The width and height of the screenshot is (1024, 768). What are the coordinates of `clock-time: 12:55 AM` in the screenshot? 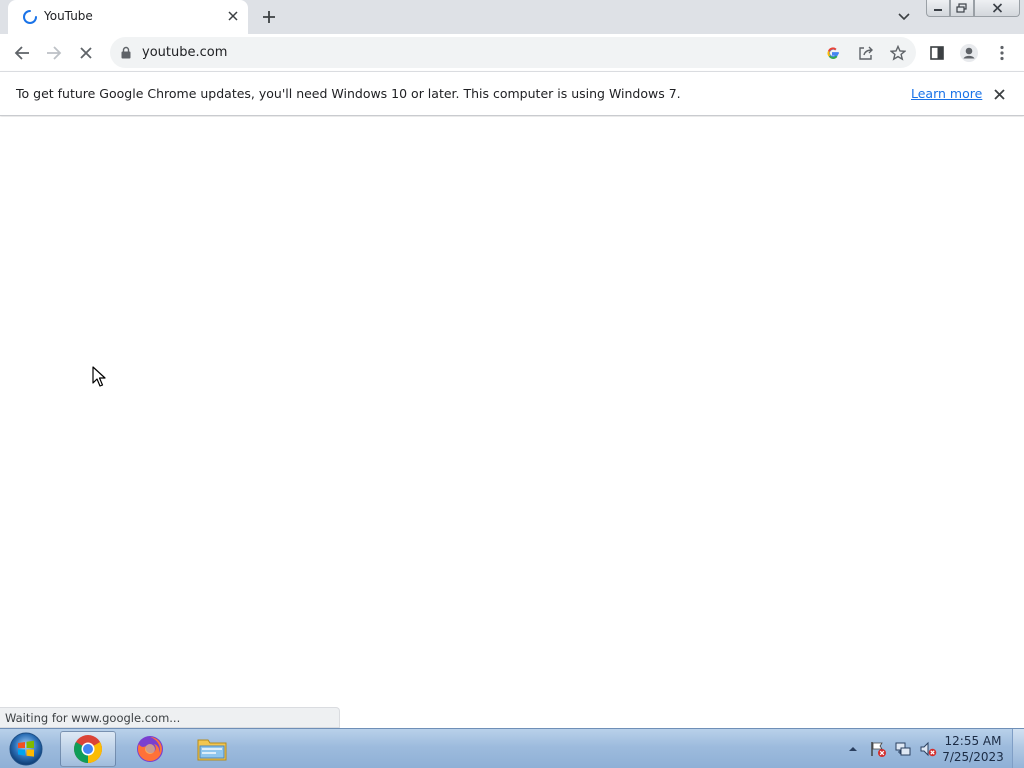 It's located at (973, 741).